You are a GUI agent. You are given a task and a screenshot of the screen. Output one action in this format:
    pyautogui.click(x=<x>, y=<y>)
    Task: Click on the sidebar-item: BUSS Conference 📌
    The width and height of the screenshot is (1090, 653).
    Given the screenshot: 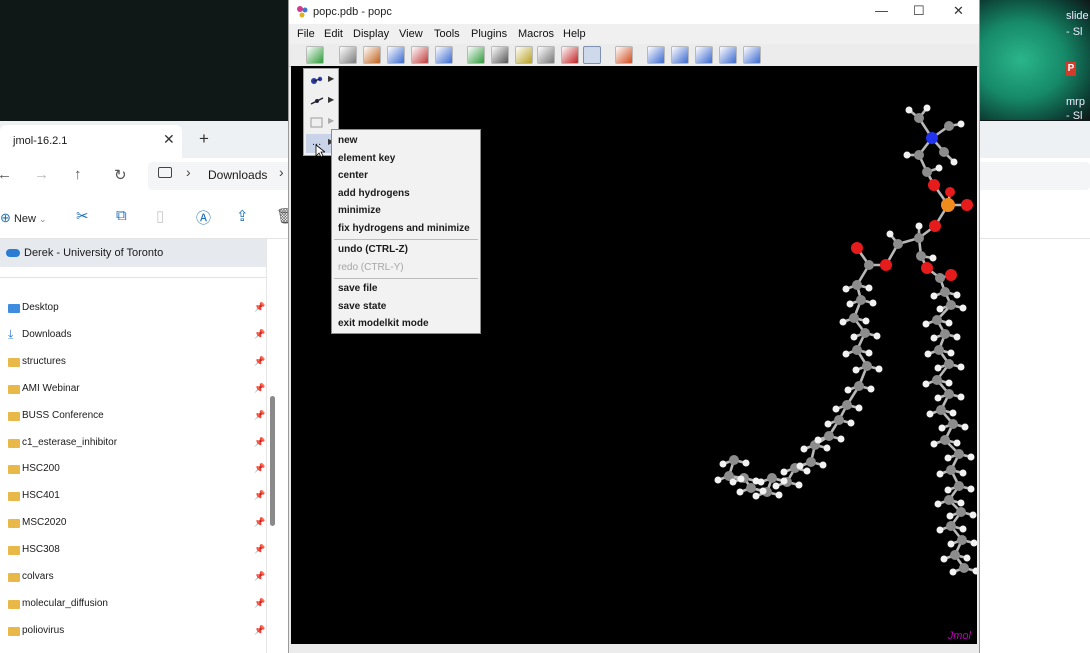 What is the action you would take?
    pyautogui.click(x=133, y=418)
    